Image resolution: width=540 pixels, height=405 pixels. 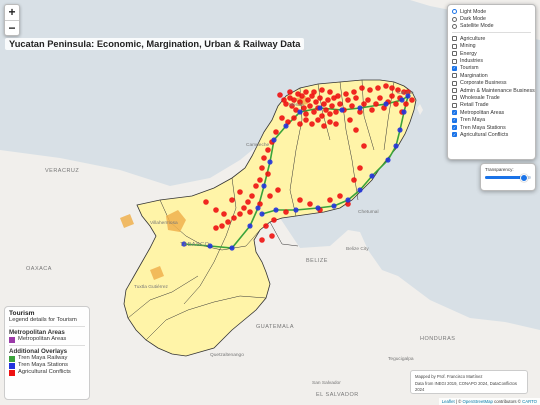 I want to click on overlay-option-mining: Mining, so click(x=491, y=46).